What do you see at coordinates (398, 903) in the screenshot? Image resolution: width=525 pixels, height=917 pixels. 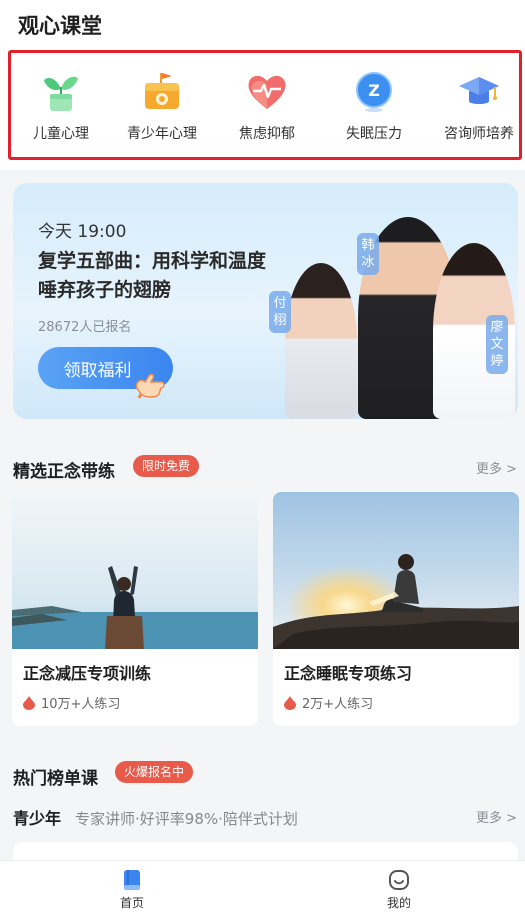 I see `tab-mine-label: 我的` at bounding box center [398, 903].